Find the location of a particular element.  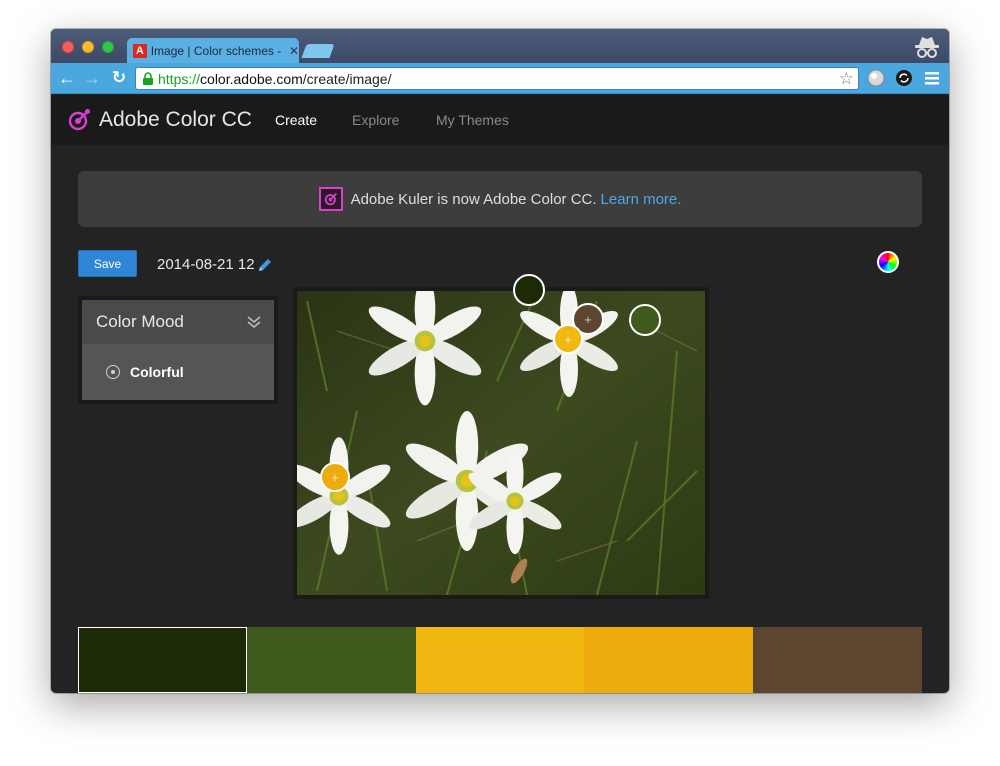

mood-option-label: Colorful is located at coordinates (157, 372).